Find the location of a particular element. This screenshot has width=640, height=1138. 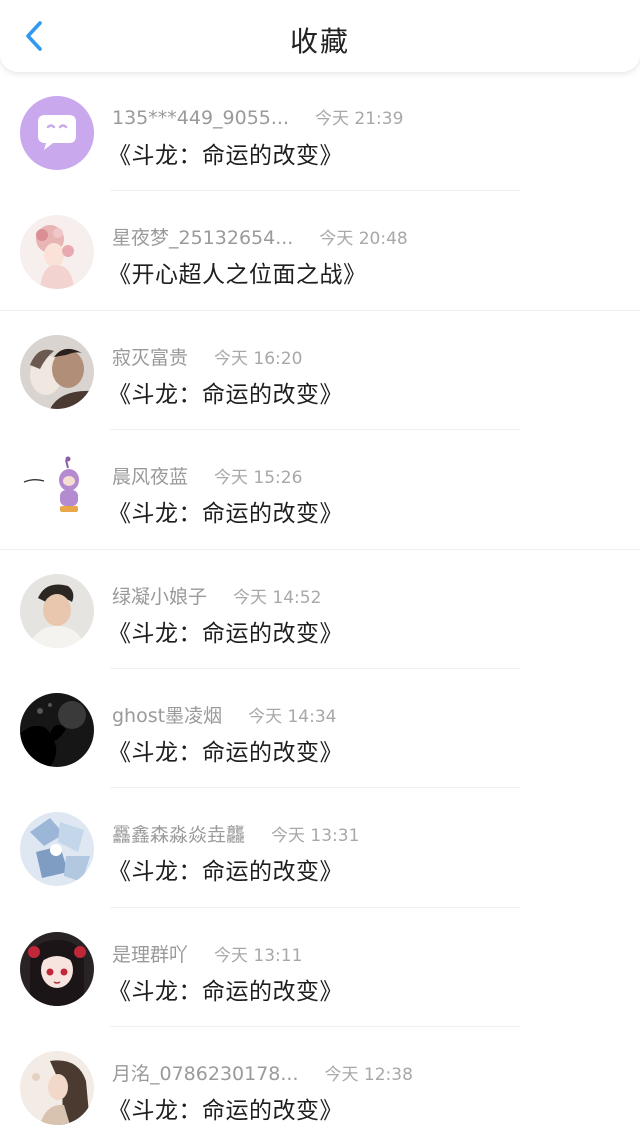

meta-line: ghost墨凌烟 今天 14:34 is located at coordinates (224, 714).